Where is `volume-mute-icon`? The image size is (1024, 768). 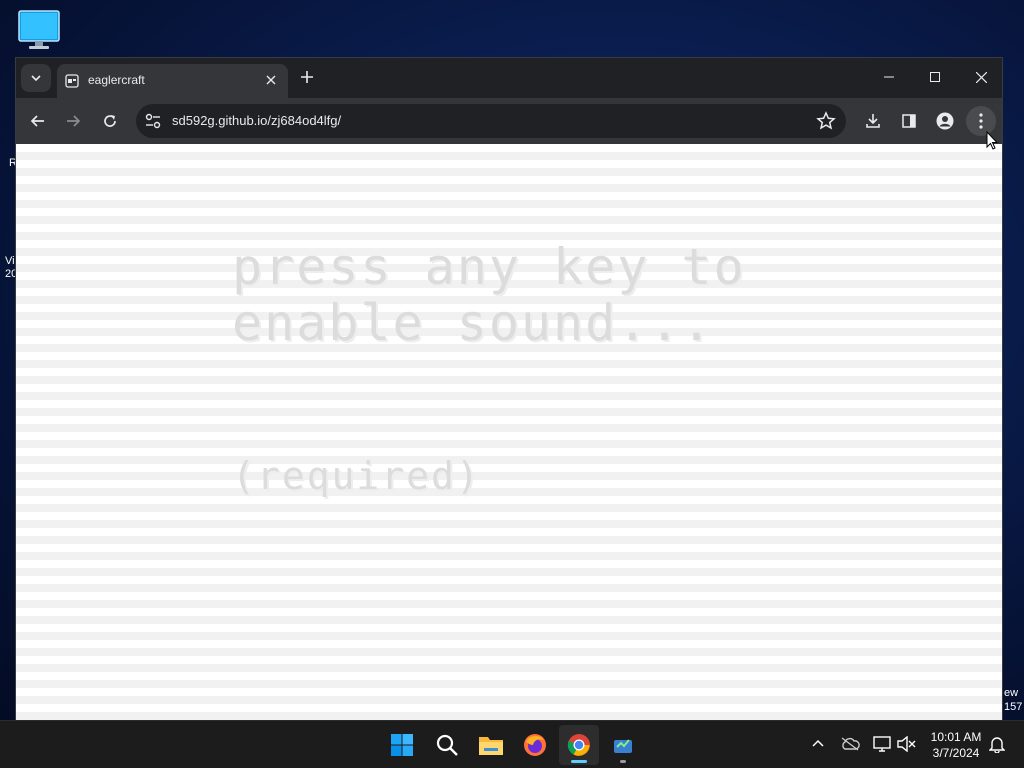 volume-mute-icon is located at coordinates (906, 744).